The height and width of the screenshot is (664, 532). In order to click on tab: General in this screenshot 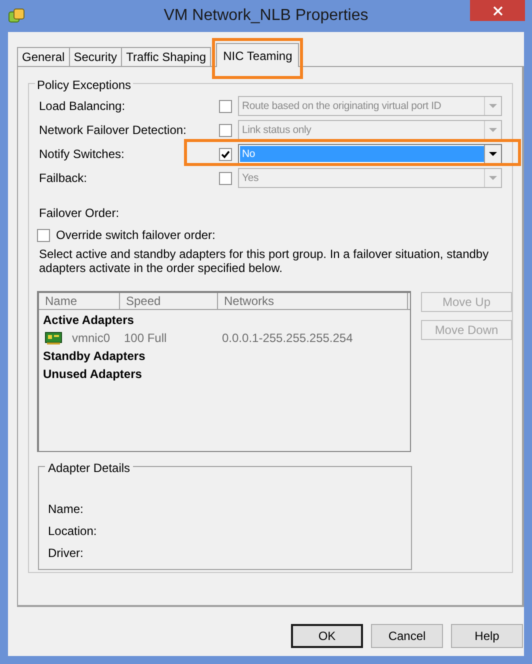, I will do `click(43, 56)`.